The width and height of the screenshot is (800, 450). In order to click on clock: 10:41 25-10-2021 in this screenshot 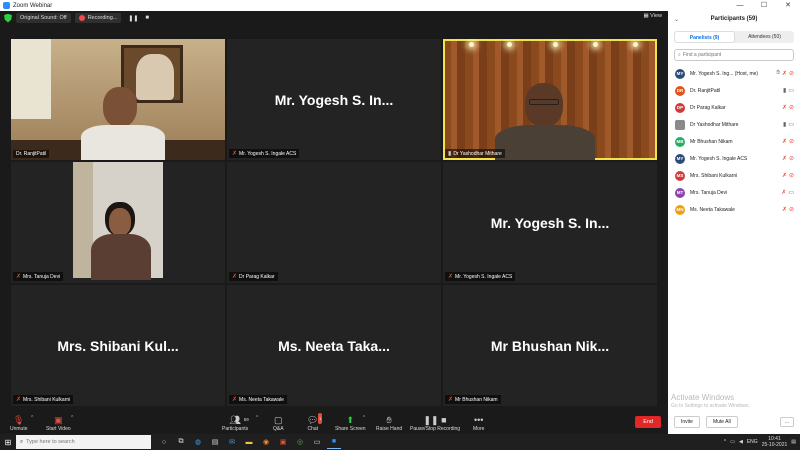, I will do `click(775, 442)`.